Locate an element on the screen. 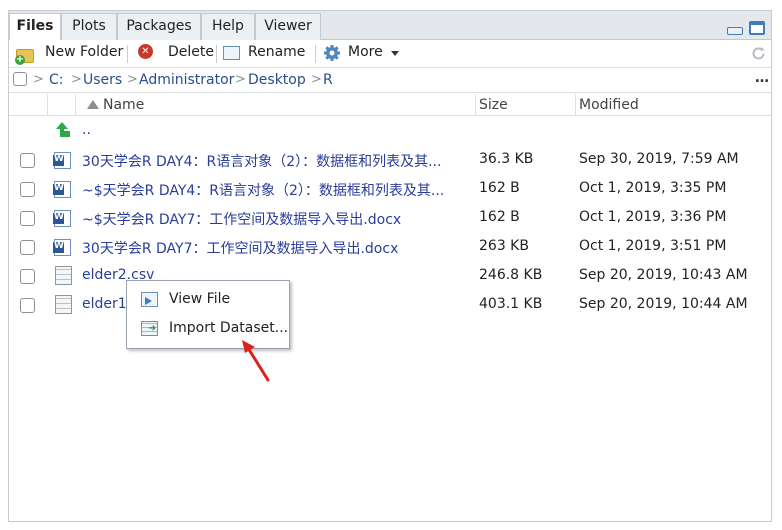 The height and width of the screenshot is (530, 782). file-size: 403.1 KB is located at coordinates (511, 304).